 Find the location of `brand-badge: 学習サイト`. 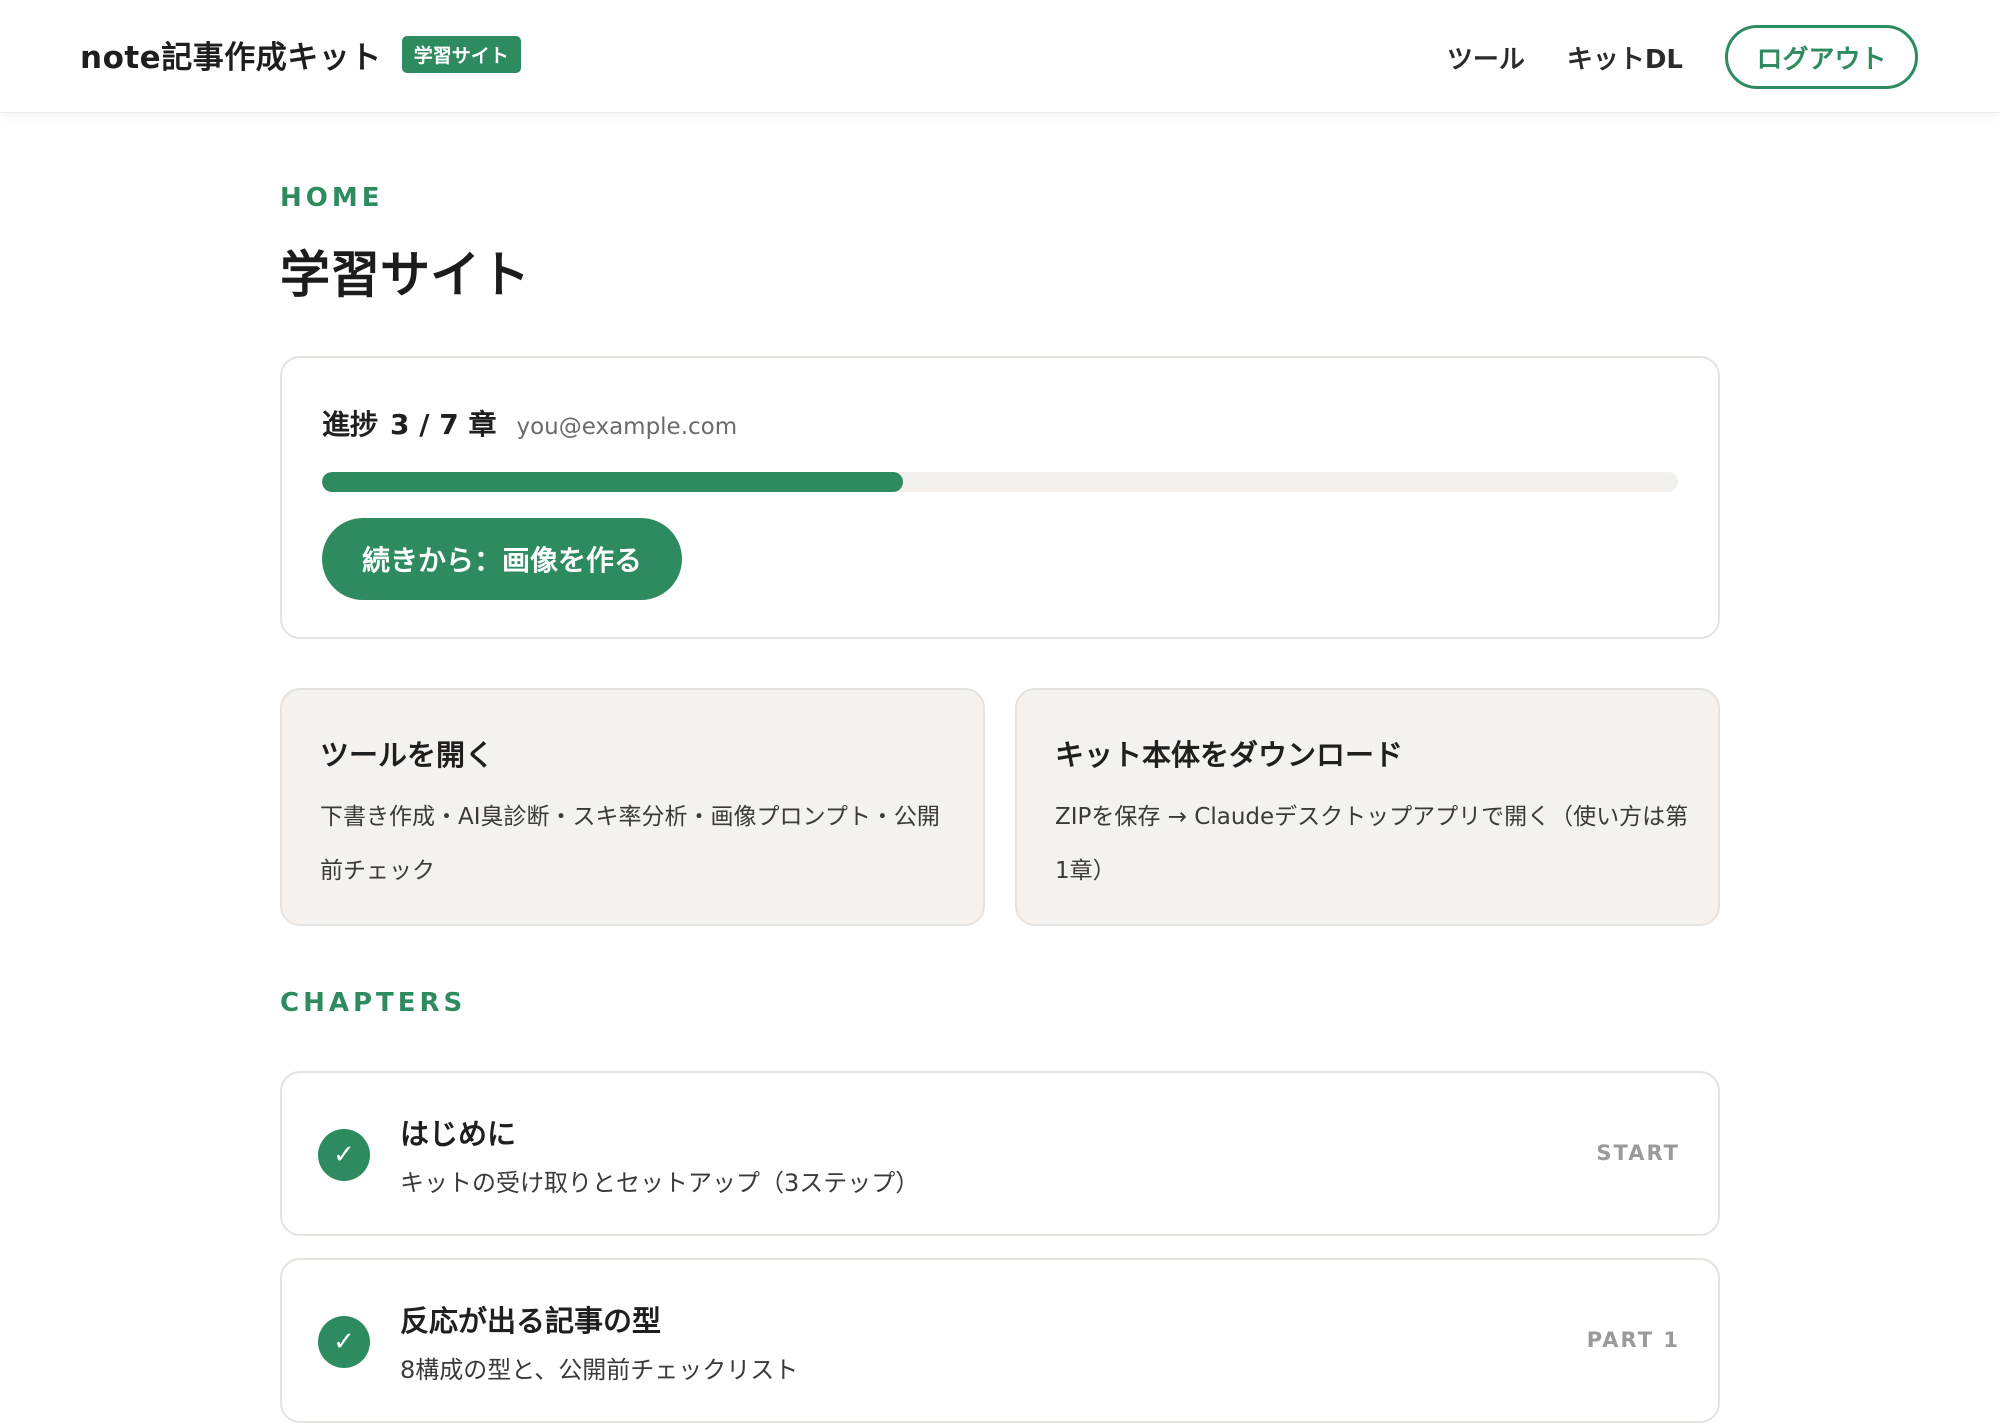

brand-badge: 学習サイト is located at coordinates (461, 54).